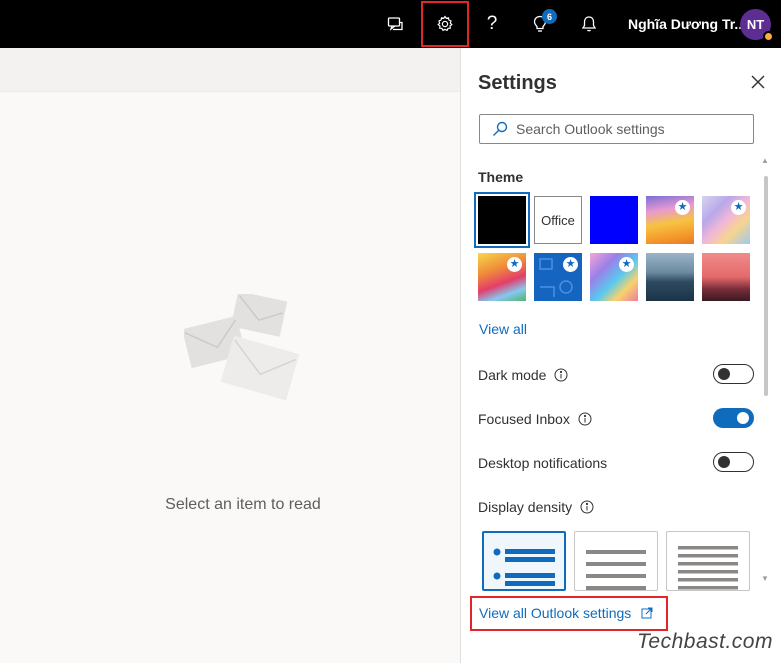 This screenshot has width=781, height=663. Describe the element at coordinates (543, 463) in the screenshot. I see `desktop-notifications-label: Desktop notifications` at that location.